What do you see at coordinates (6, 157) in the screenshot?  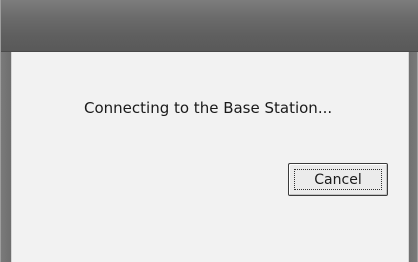 I see `window-frame-left` at bounding box center [6, 157].